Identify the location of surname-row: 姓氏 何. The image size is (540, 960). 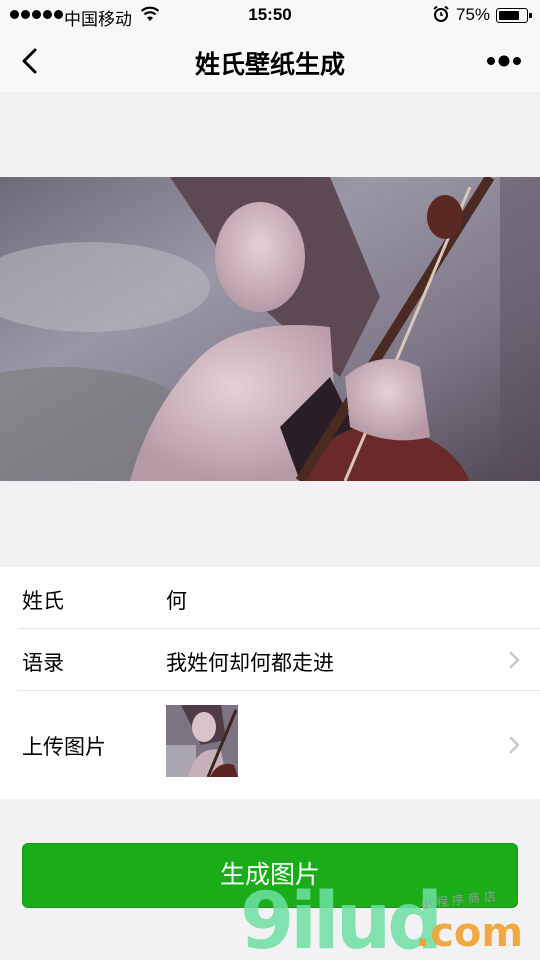
(279, 598).